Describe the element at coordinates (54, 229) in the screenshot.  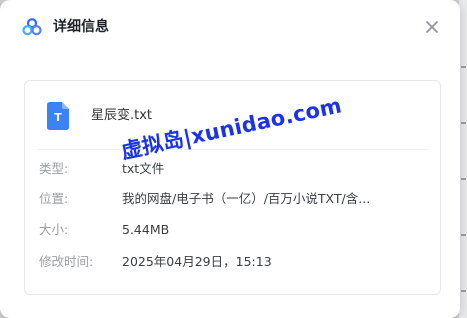
I see `detail-label: 大小:` at that location.